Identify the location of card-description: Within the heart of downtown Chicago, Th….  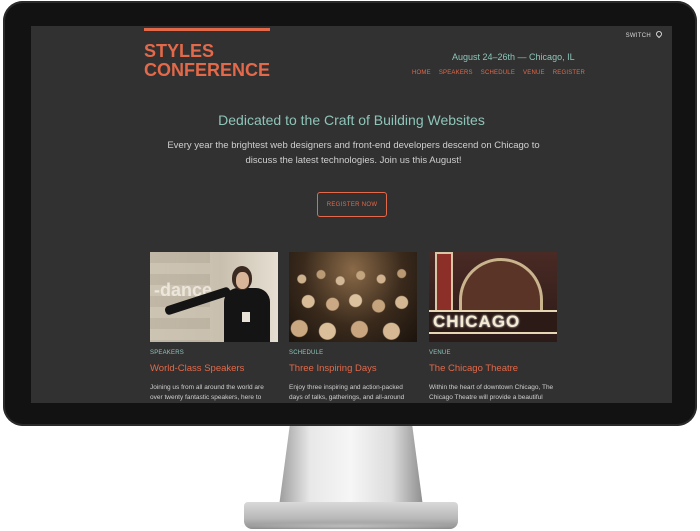
(491, 392).